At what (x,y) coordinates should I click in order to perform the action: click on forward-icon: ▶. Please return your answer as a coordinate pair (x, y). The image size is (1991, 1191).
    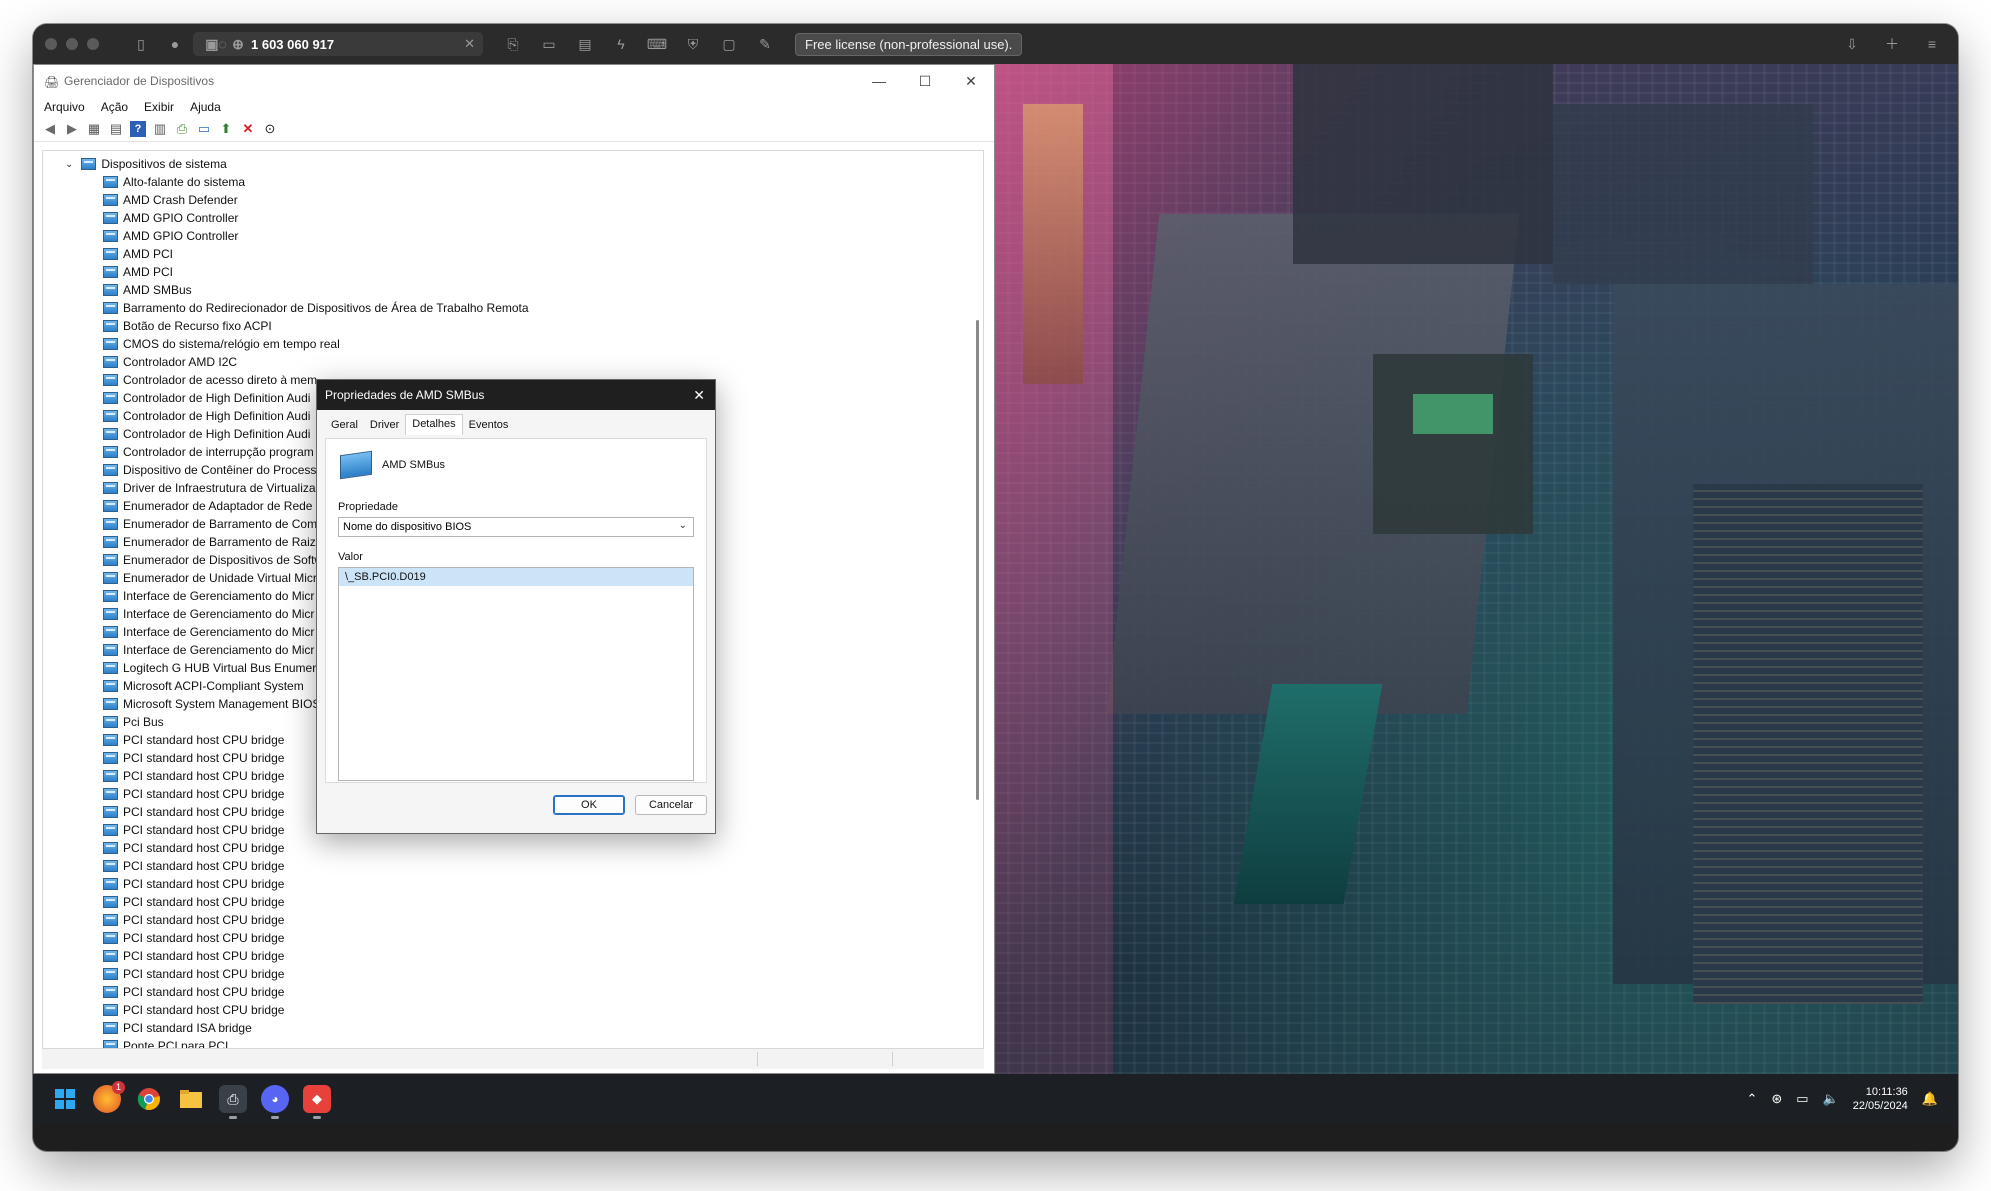
    Looking at the image, I should click on (72, 129).